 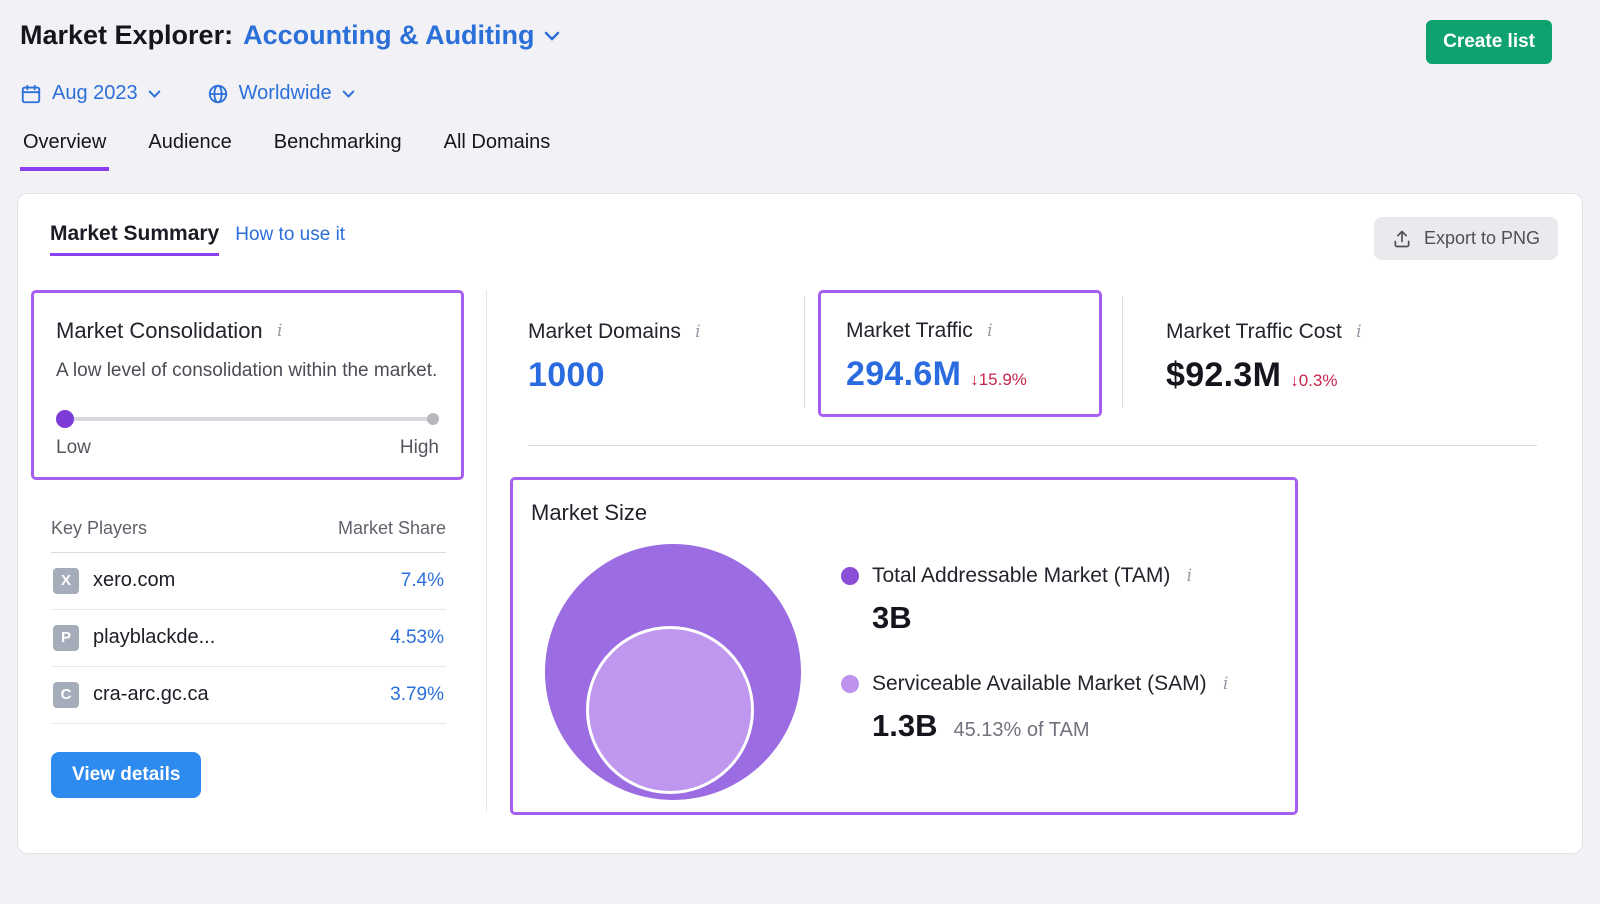 I want to click on legend-value-row: 1.3B 45.13% of TAM, so click(x=1052, y=726).